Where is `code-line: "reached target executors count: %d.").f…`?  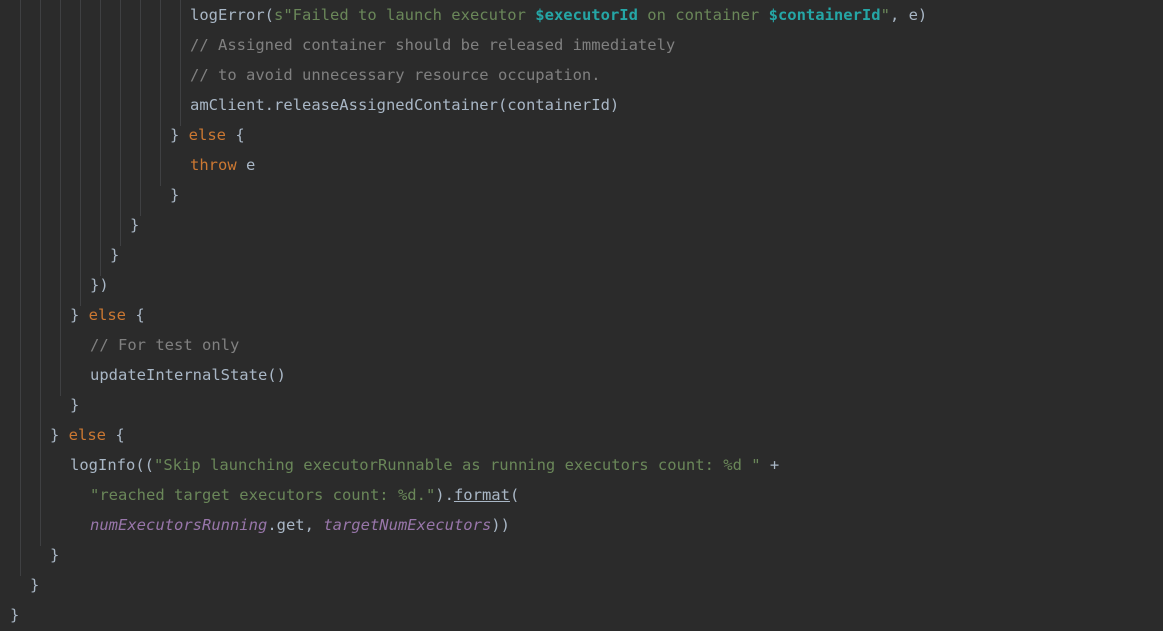 code-line: "reached target executors count: %d.").f… is located at coordinates (581, 495).